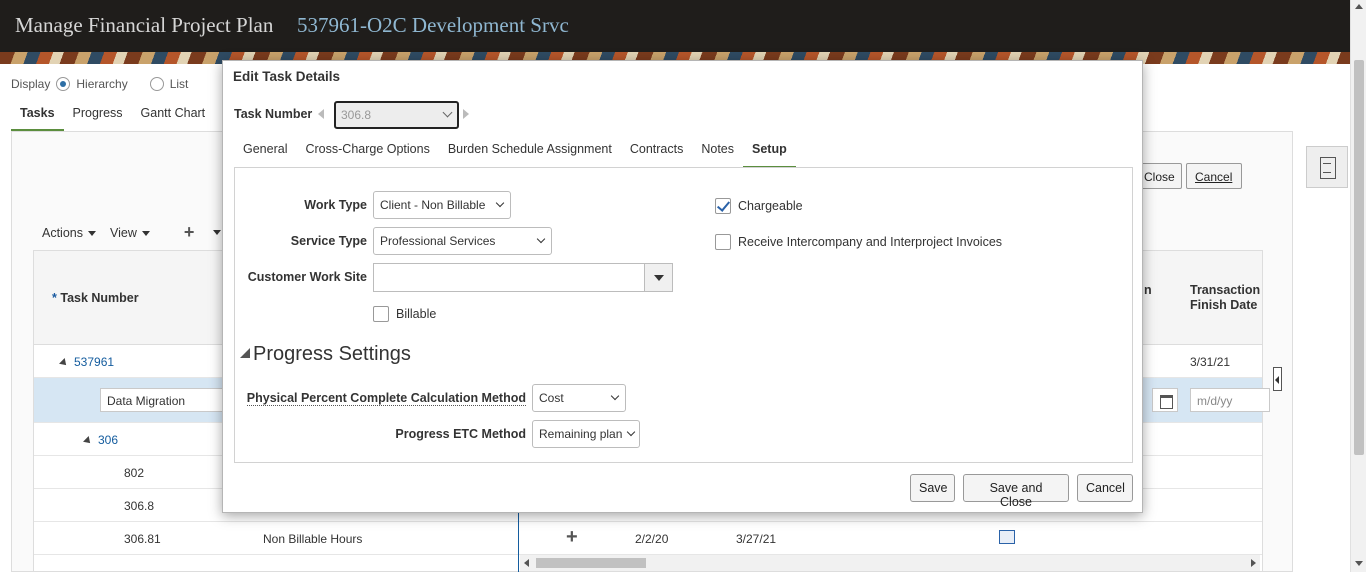 This screenshot has height=572, width=1366. What do you see at coordinates (581, 434) in the screenshot?
I see `progress-etc-value: Remaining plan` at bounding box center [581, 434].